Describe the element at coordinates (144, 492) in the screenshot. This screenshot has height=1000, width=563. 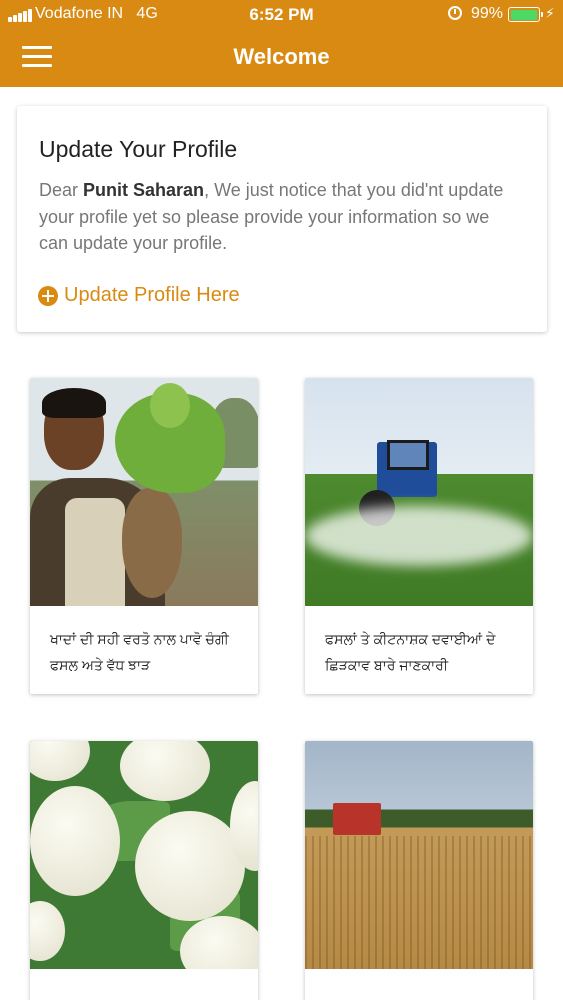
I see `farmer-with-plant-photo` at that location.